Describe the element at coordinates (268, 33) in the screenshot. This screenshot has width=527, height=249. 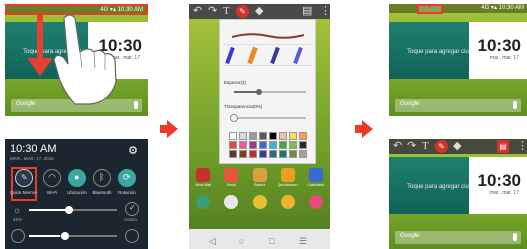
I see `stroke-preview` at that location.